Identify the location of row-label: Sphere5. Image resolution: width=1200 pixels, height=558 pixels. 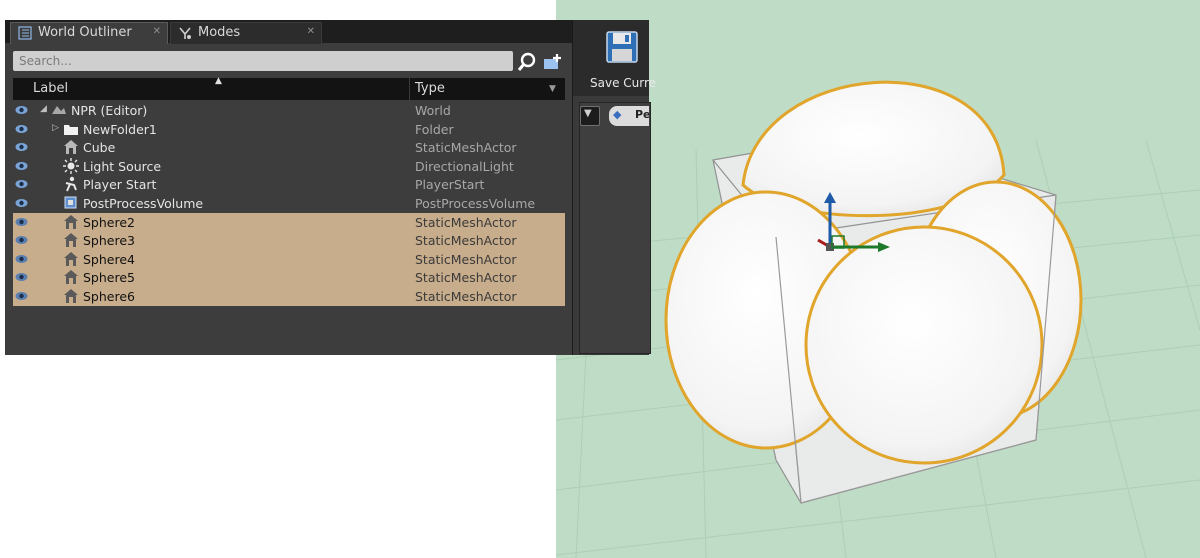
(109, 278).